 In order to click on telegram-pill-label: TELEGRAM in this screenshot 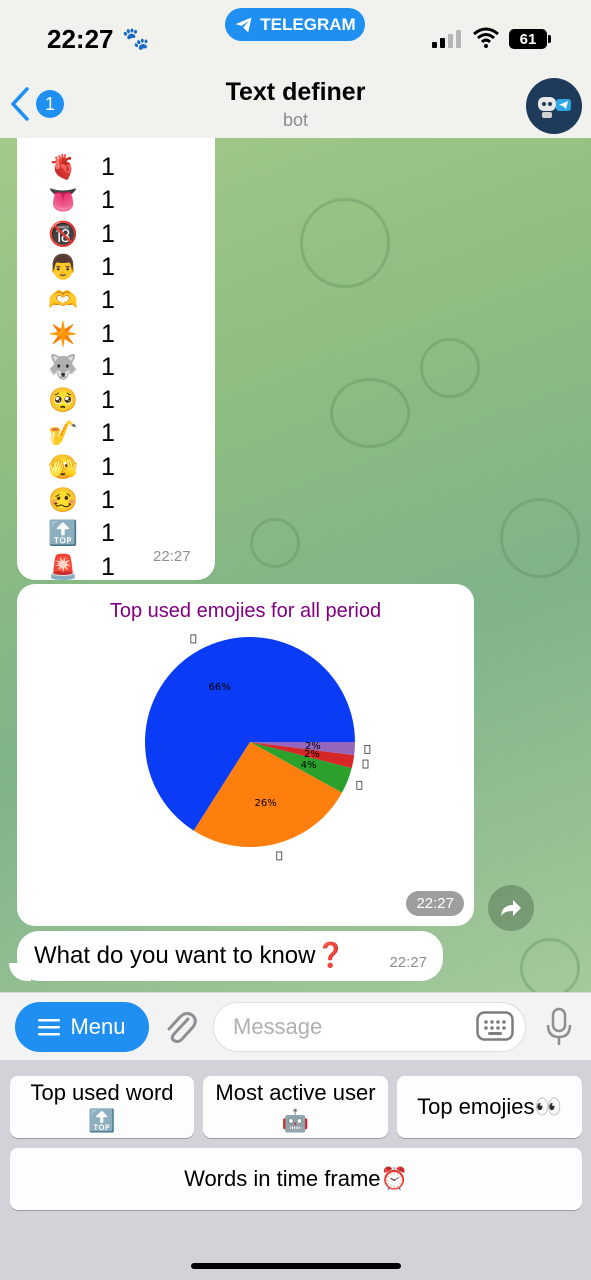, I will do `click(308, 24)`.